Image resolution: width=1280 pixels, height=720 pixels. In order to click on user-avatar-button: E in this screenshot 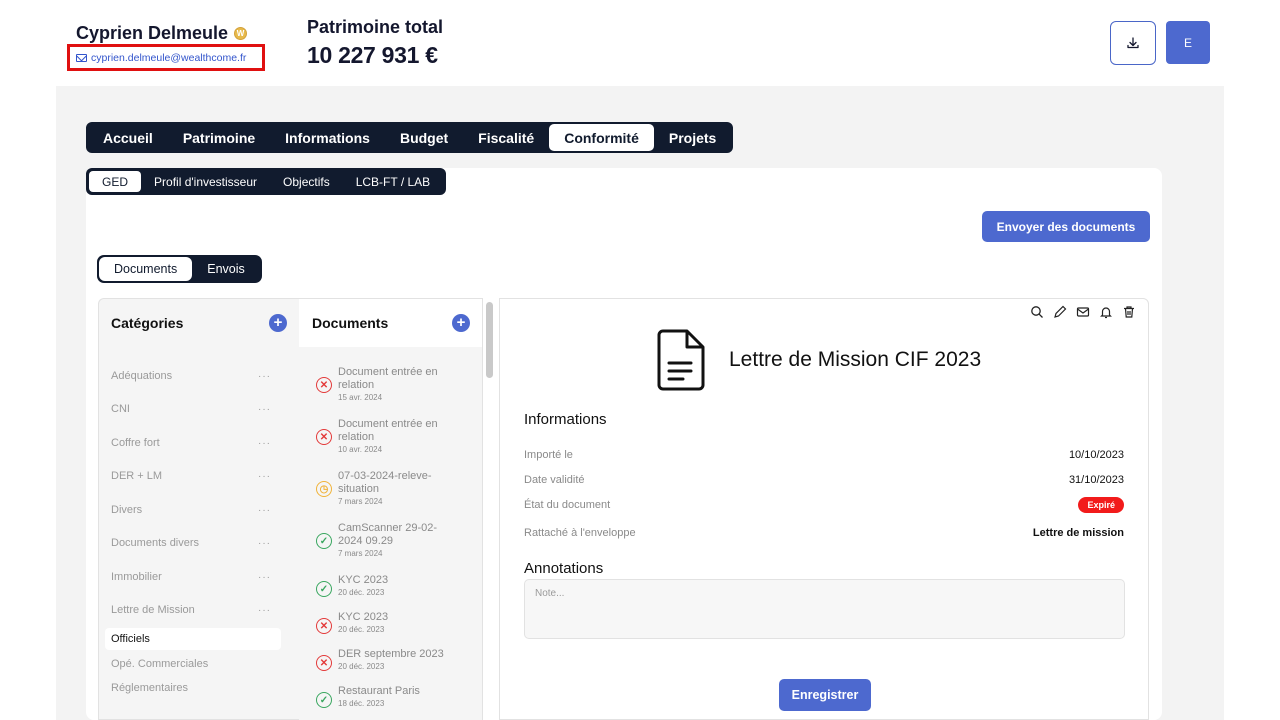, I will do `click(1188, 42)`.